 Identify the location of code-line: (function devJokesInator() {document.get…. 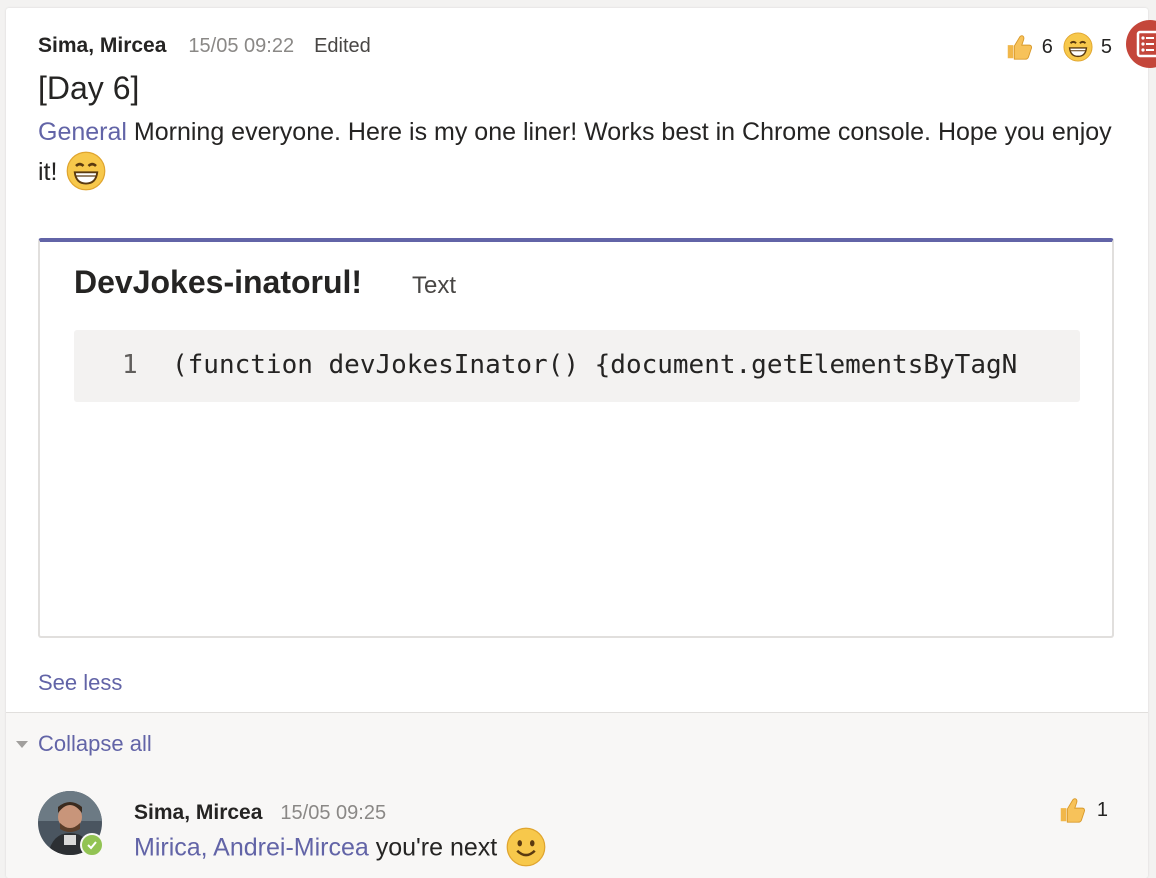
(595, 365).